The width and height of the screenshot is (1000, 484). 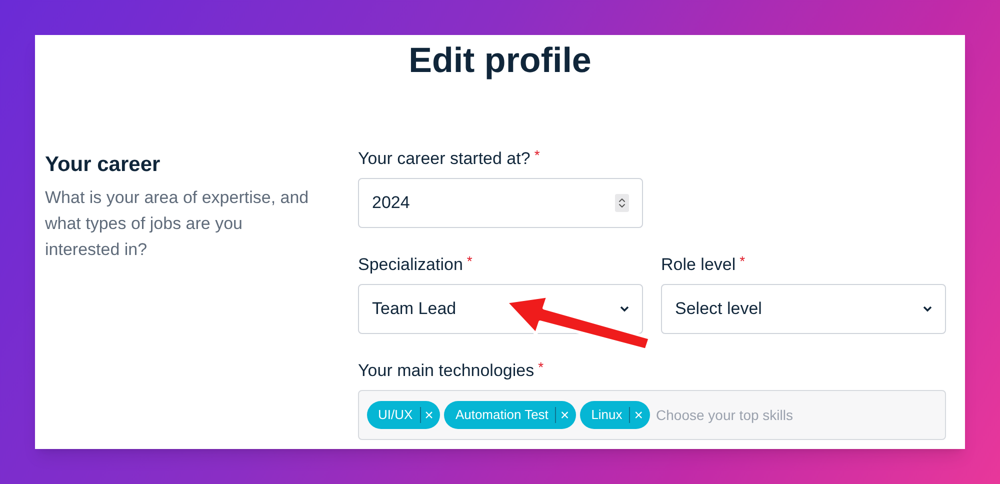 What do you see at coordinates (177, 224) in the screenshot?
I see `section-description: What is your area of expertise, and what types of jobs are you interested in?` at bounding box center [177, 224].